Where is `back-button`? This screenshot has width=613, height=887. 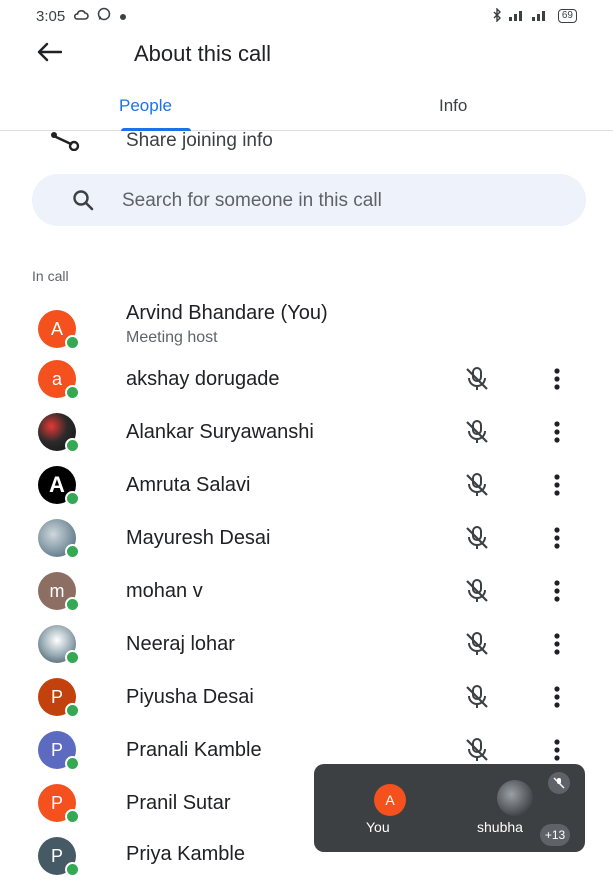 back-button is located at coordinates (64, 54).